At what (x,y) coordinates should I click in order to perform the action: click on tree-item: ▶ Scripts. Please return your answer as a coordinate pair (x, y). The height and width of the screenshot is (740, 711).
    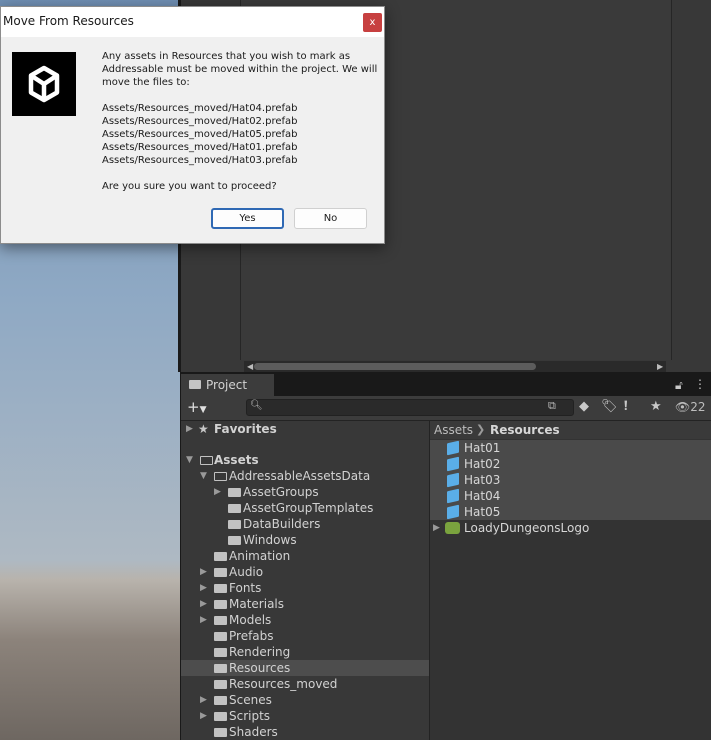
    Looking at the image, I should click on (305, 716).